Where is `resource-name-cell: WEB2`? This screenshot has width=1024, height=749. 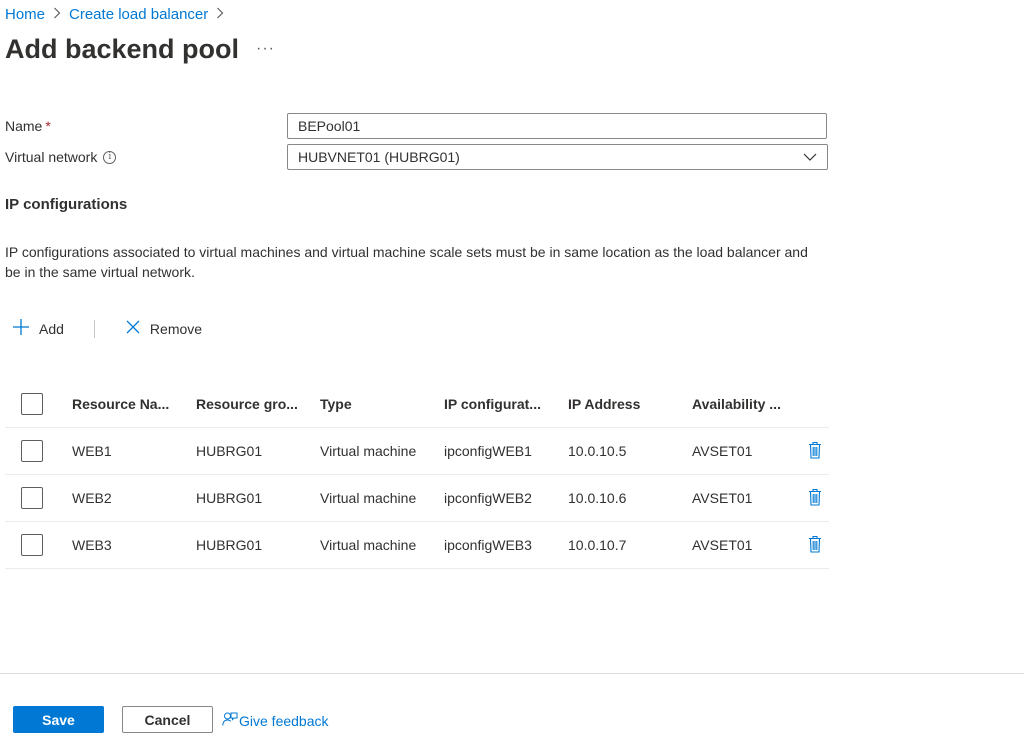
resource-name-cell: WEB2 is located at coordinates (92, 498).